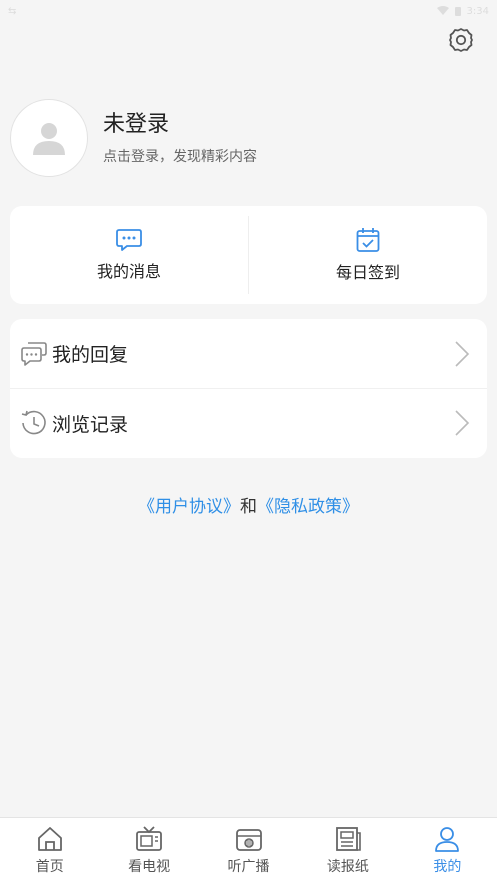 This screenshot has width=497, height=883. Describe the element at coordinates (90, 424) in the screenshot. I see `browse-history-label: 浏览记录` at that location.